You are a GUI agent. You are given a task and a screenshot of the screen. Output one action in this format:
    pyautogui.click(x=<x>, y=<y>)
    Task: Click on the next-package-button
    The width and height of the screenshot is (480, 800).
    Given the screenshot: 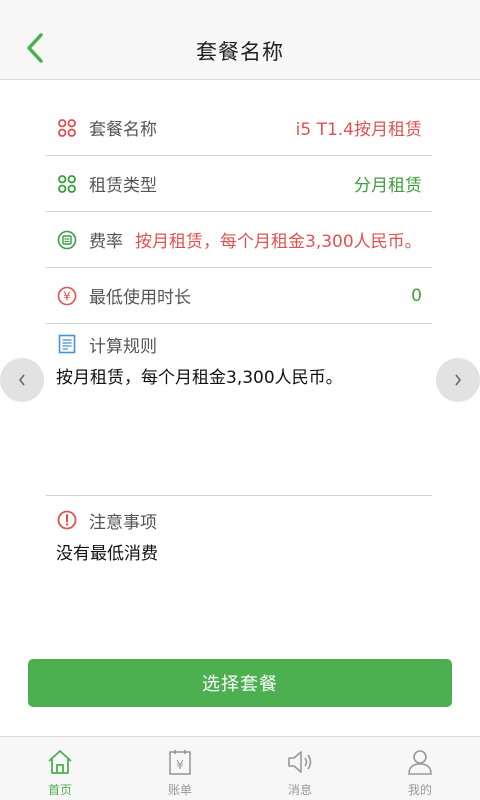 What is the action you would take?
    pyautogui.click(x=458, y=380)
    